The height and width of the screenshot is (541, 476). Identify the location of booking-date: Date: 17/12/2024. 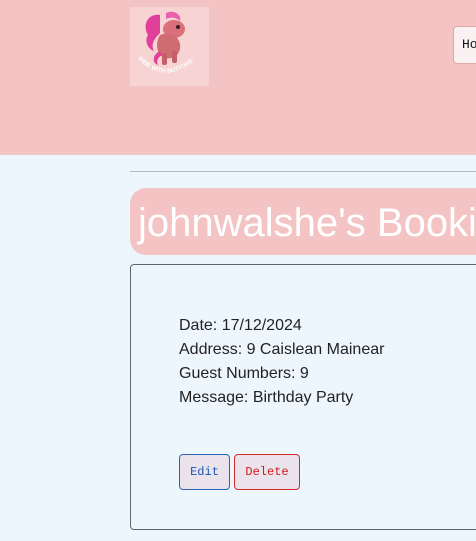
(240, 325).